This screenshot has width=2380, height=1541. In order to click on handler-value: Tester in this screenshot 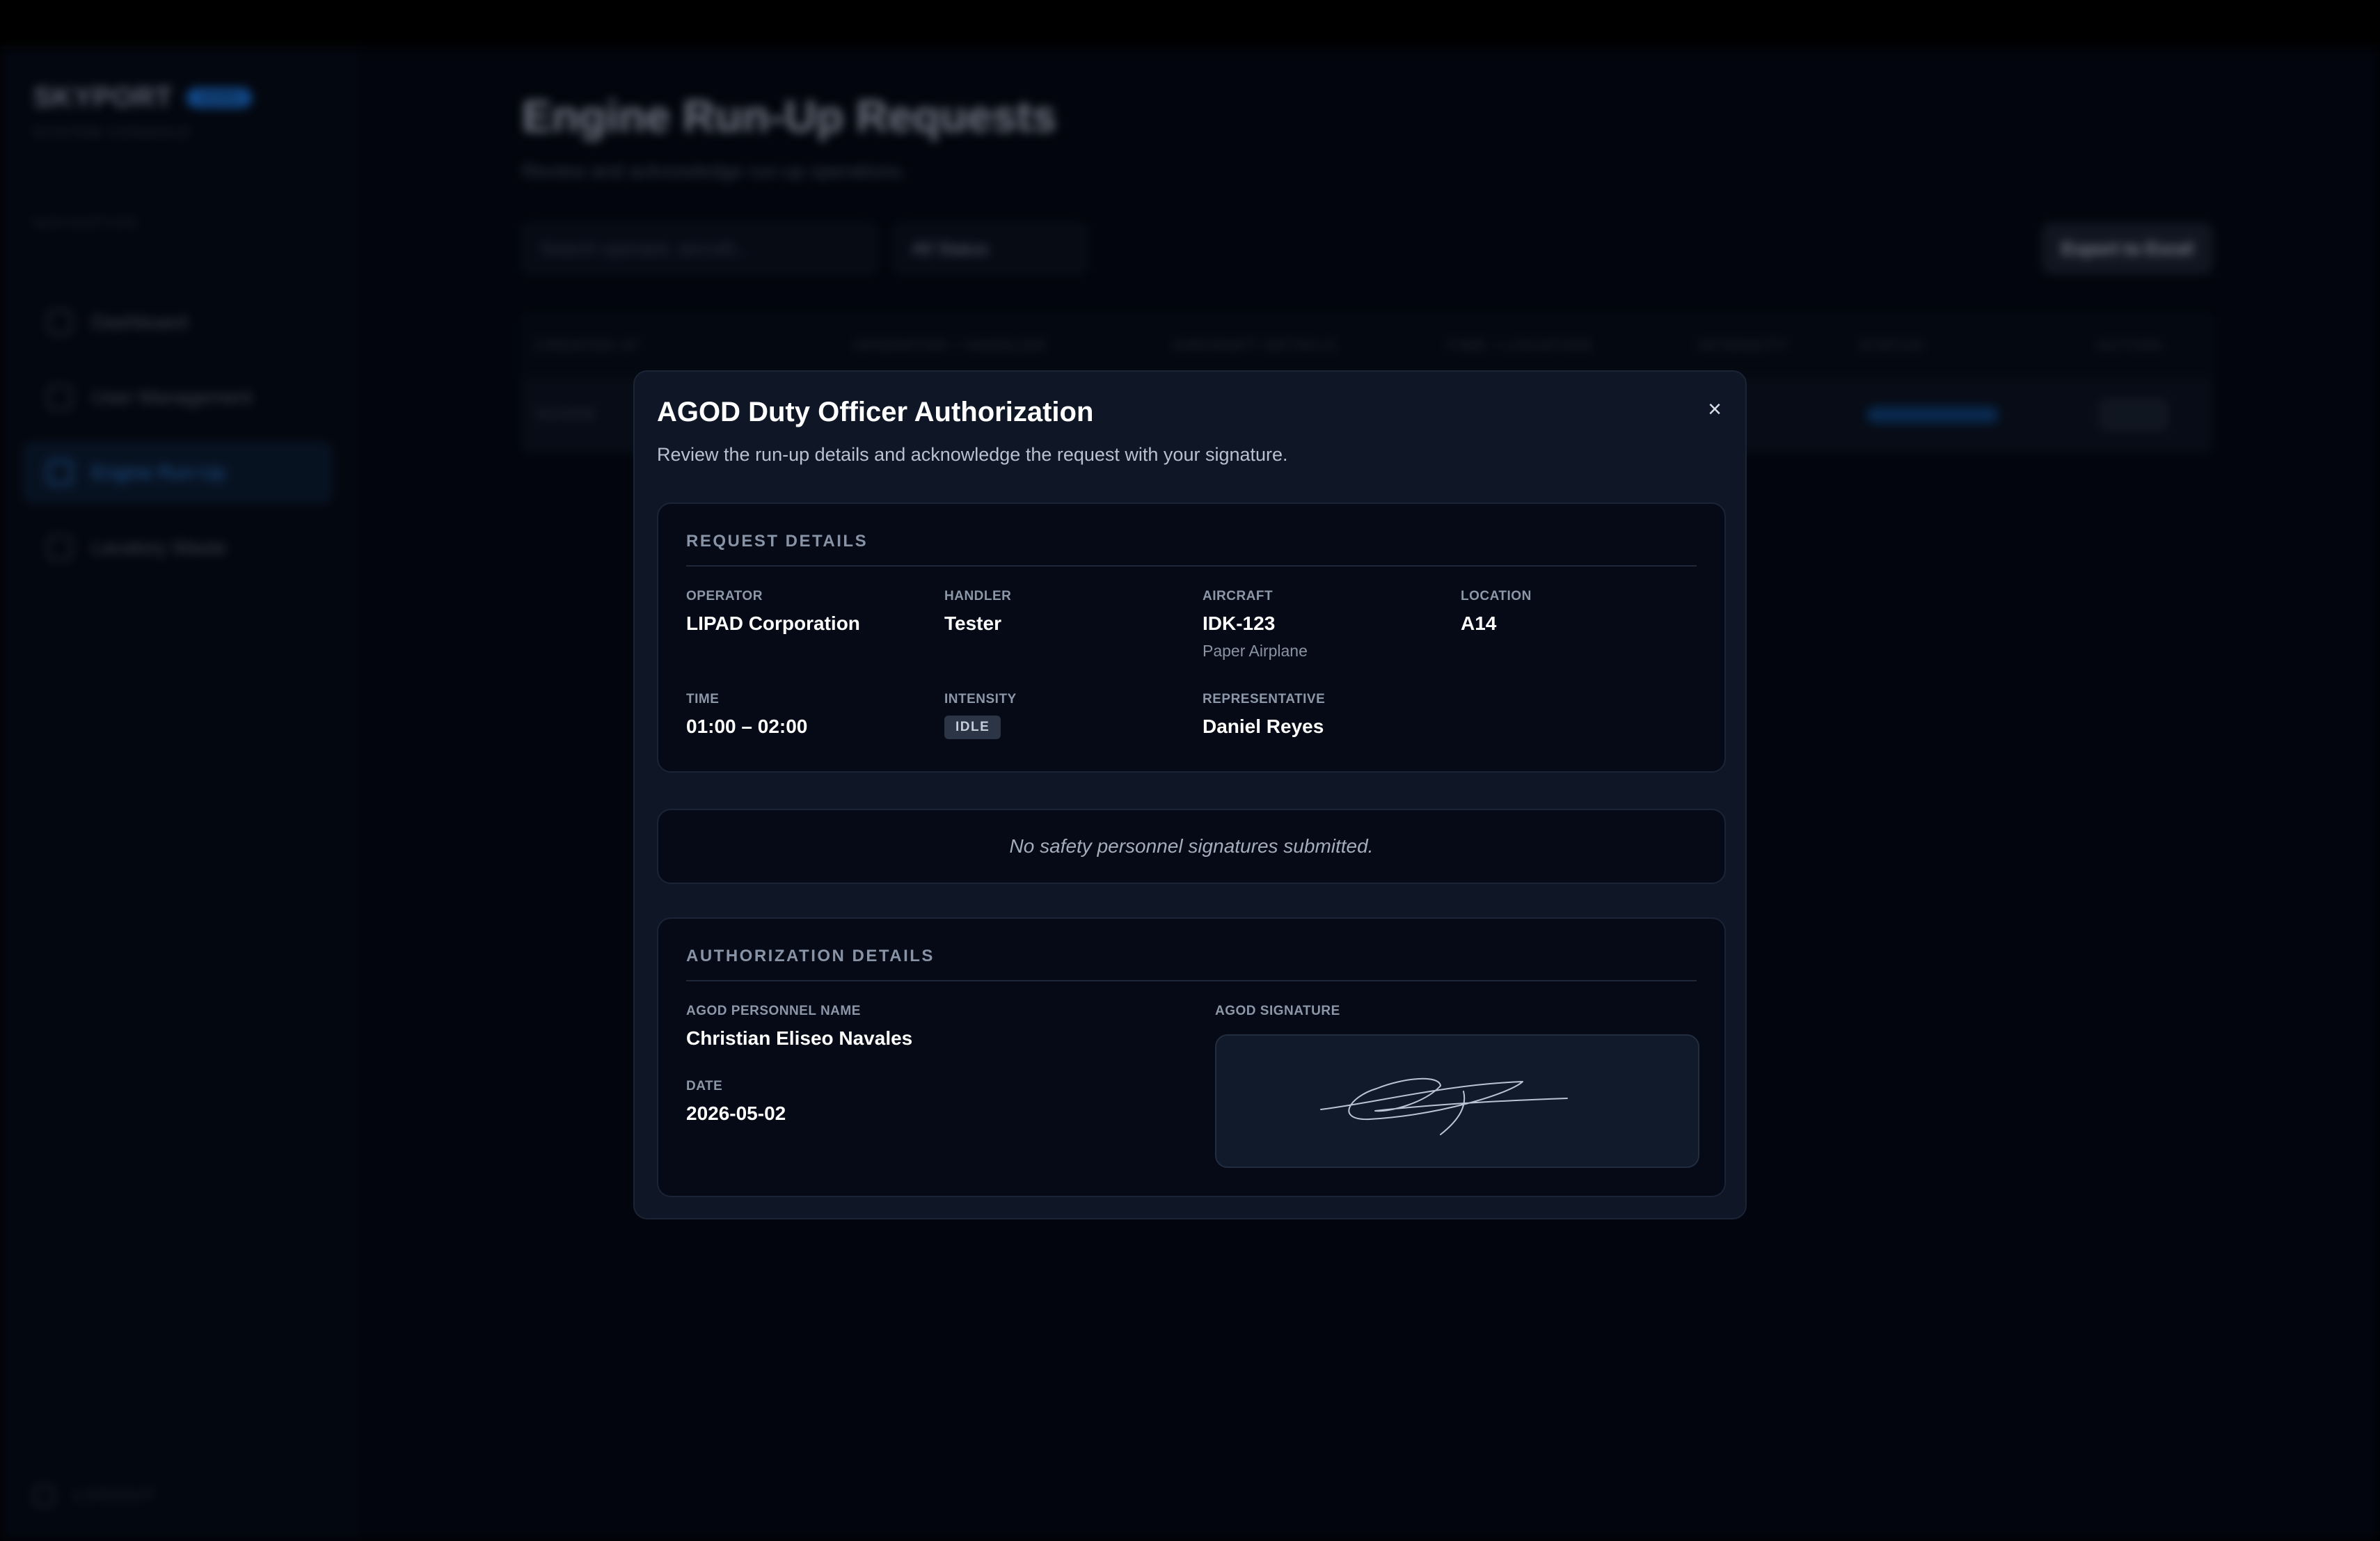, I will do `click(973, 623)`.